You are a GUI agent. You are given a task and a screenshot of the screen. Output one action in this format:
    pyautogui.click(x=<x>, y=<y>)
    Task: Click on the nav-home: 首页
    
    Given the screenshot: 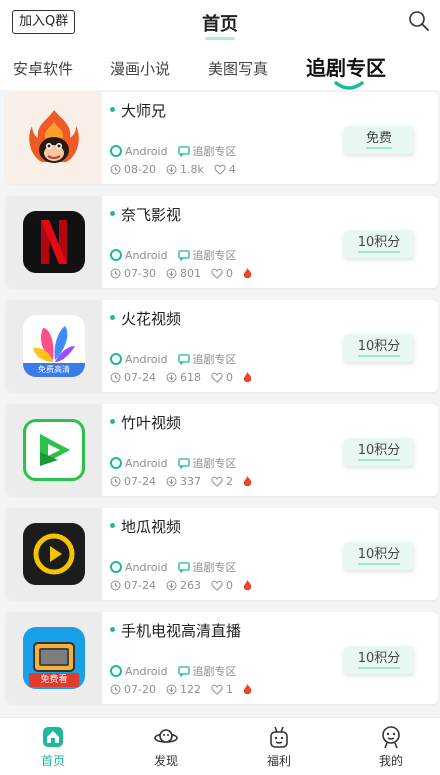 What is the action you would take?
    pyautogui.click(x=53, y=747)
    